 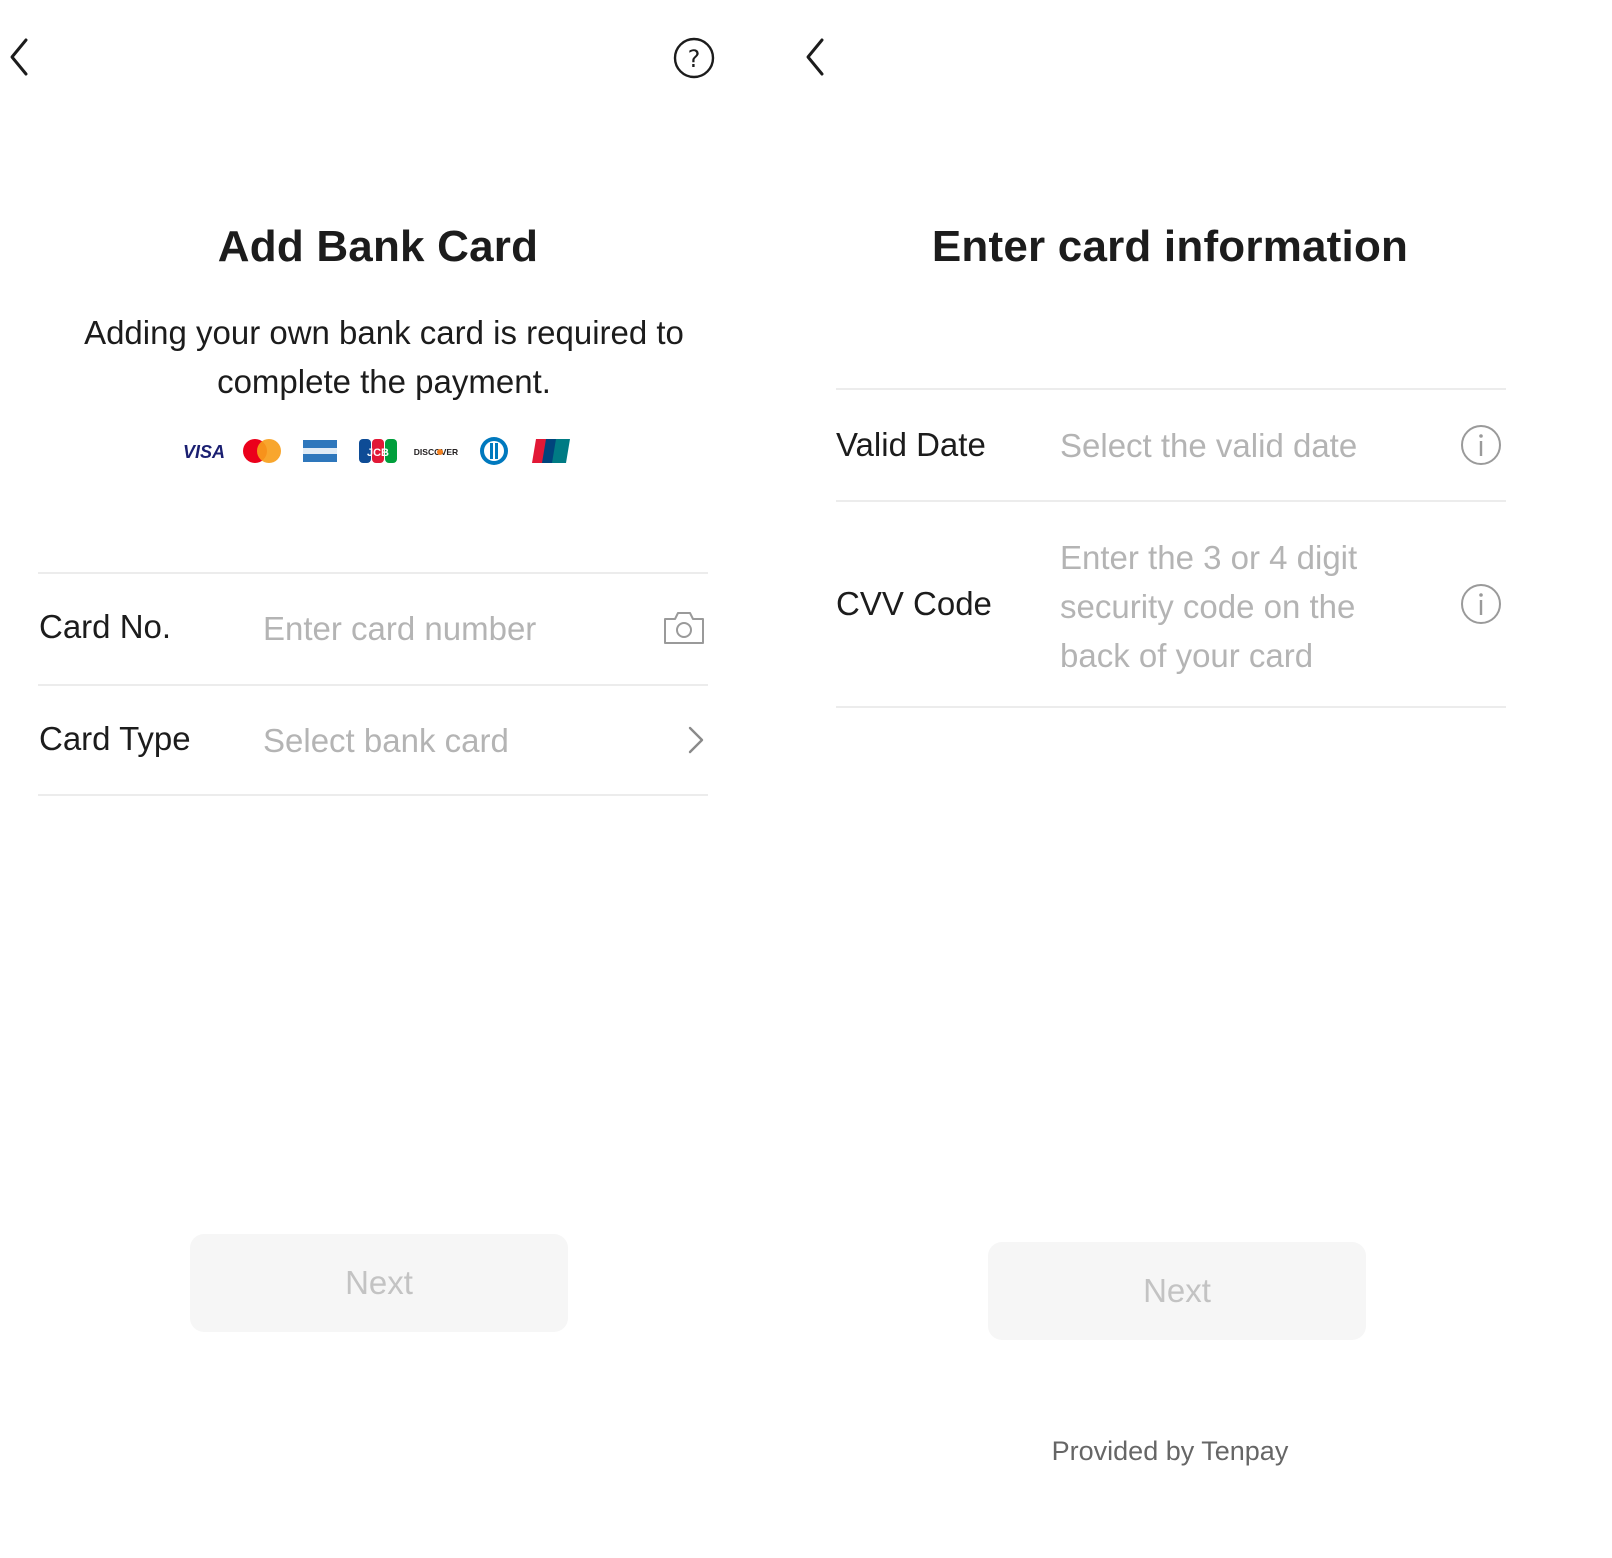 I want to click on svg-text: DISCOVER, so click(x=436, y=452).